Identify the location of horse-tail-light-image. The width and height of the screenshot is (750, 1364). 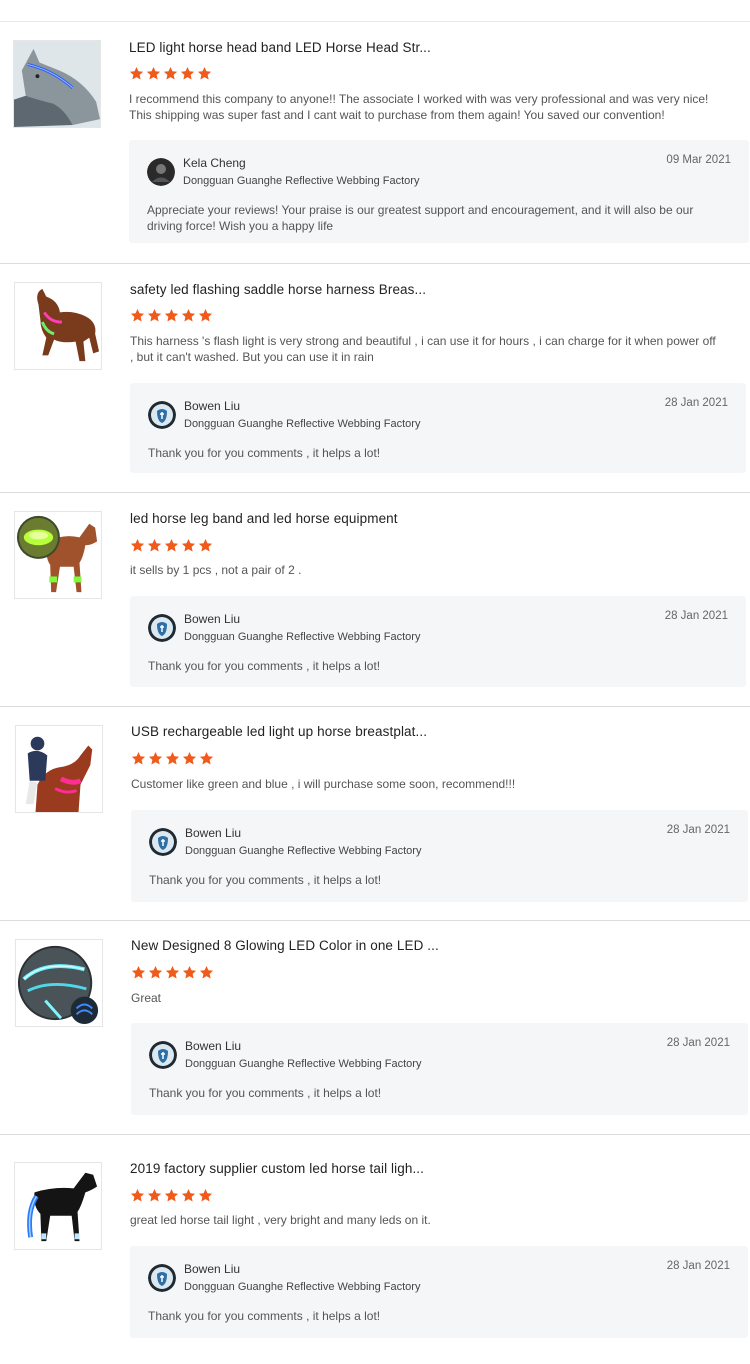
(58, 1206).